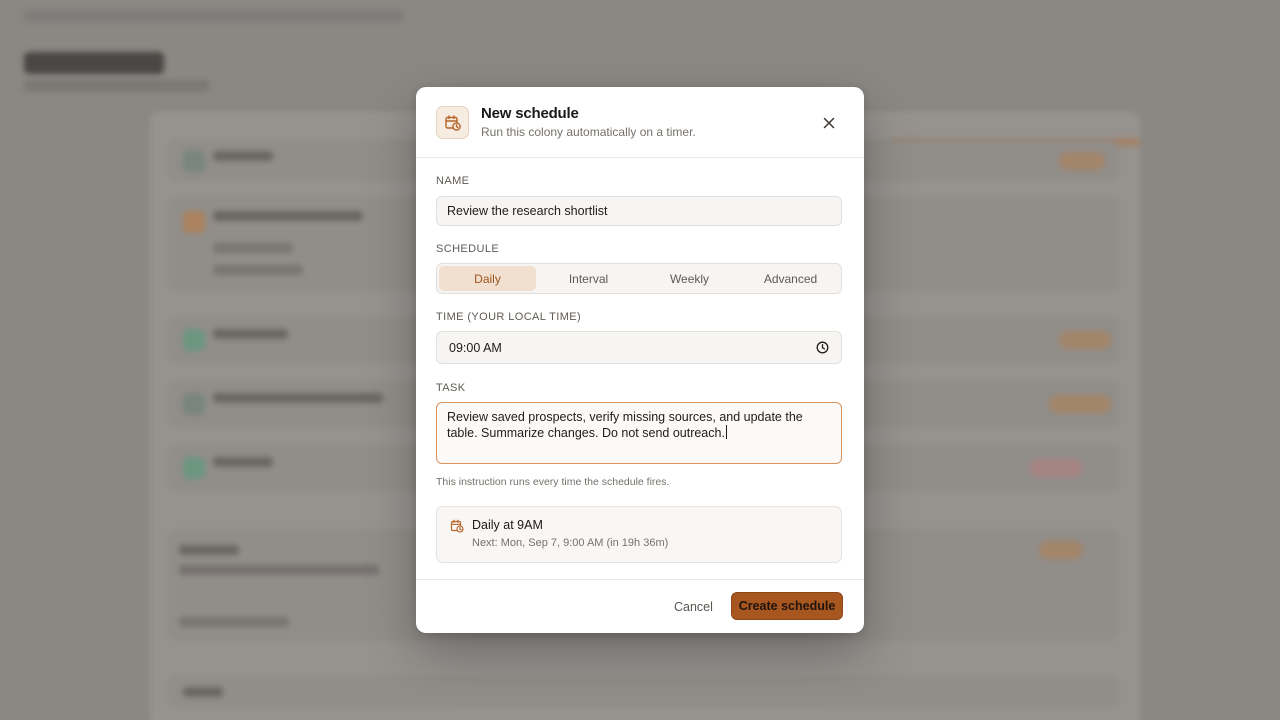 The image size is (1280, 720). What do you see at coordinates (787, 606) in the screenshot?
I see `create-schedule-button: Create schedule` at bounding box center [787, 606].